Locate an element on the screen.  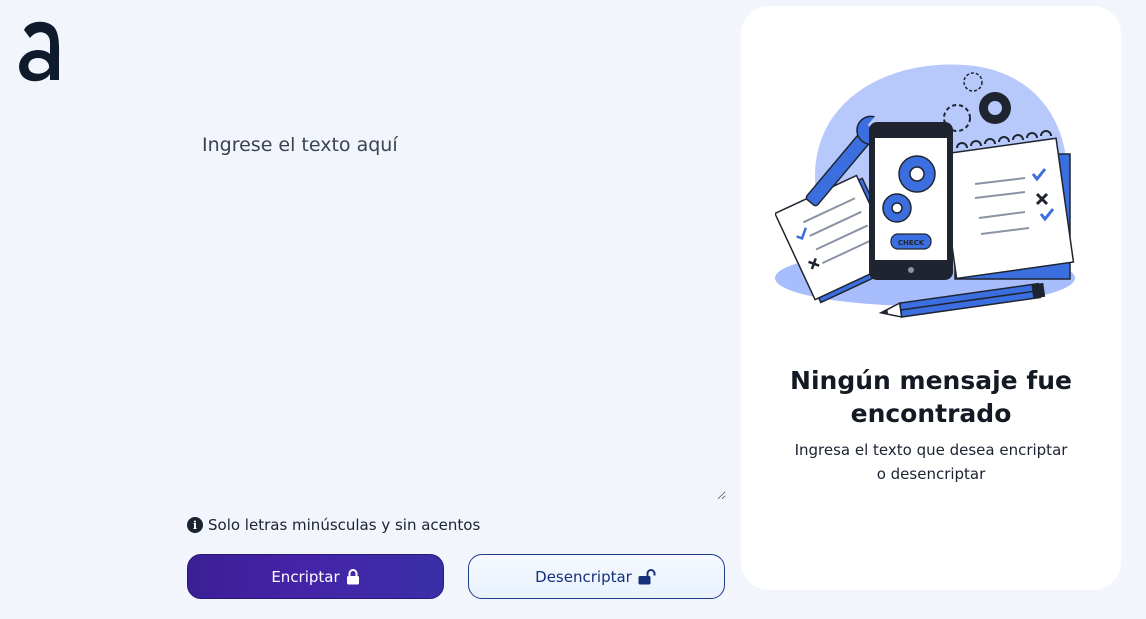
info-icon: i is located at coordinates (195, 525).